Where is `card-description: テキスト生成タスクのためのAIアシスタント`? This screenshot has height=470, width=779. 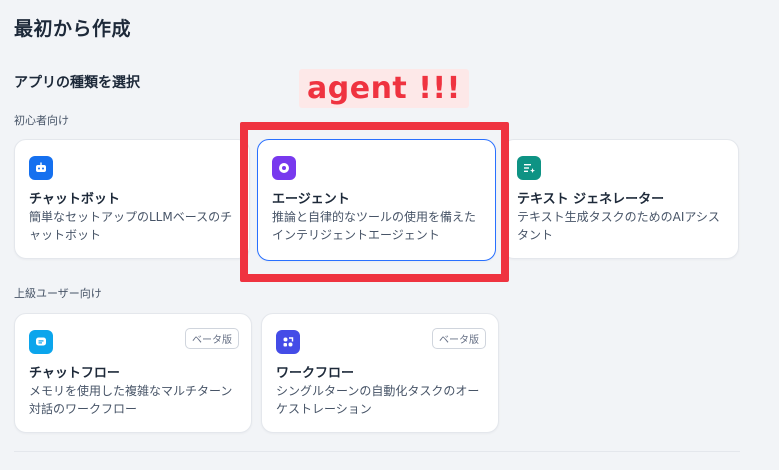
card-description: テキスト生成タスクのためのAIアシスタント is located at coordinates (618, 226).